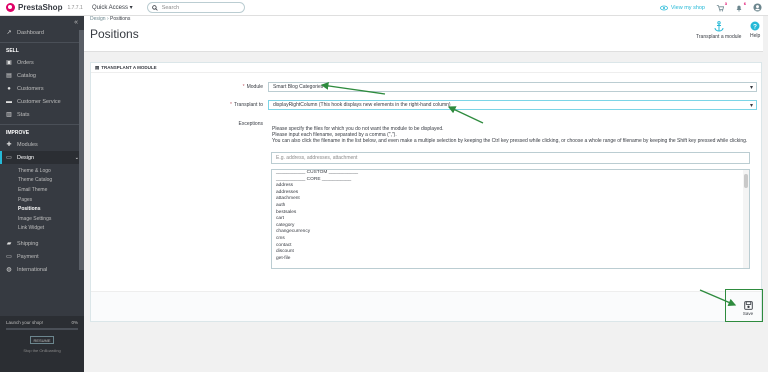 The height and width of the screenshot is (372, 768). Describe the element at coordinates (42, 229) in the screenshot. I see `sidebar-subitem-link-widget: Link Widget` at that location.